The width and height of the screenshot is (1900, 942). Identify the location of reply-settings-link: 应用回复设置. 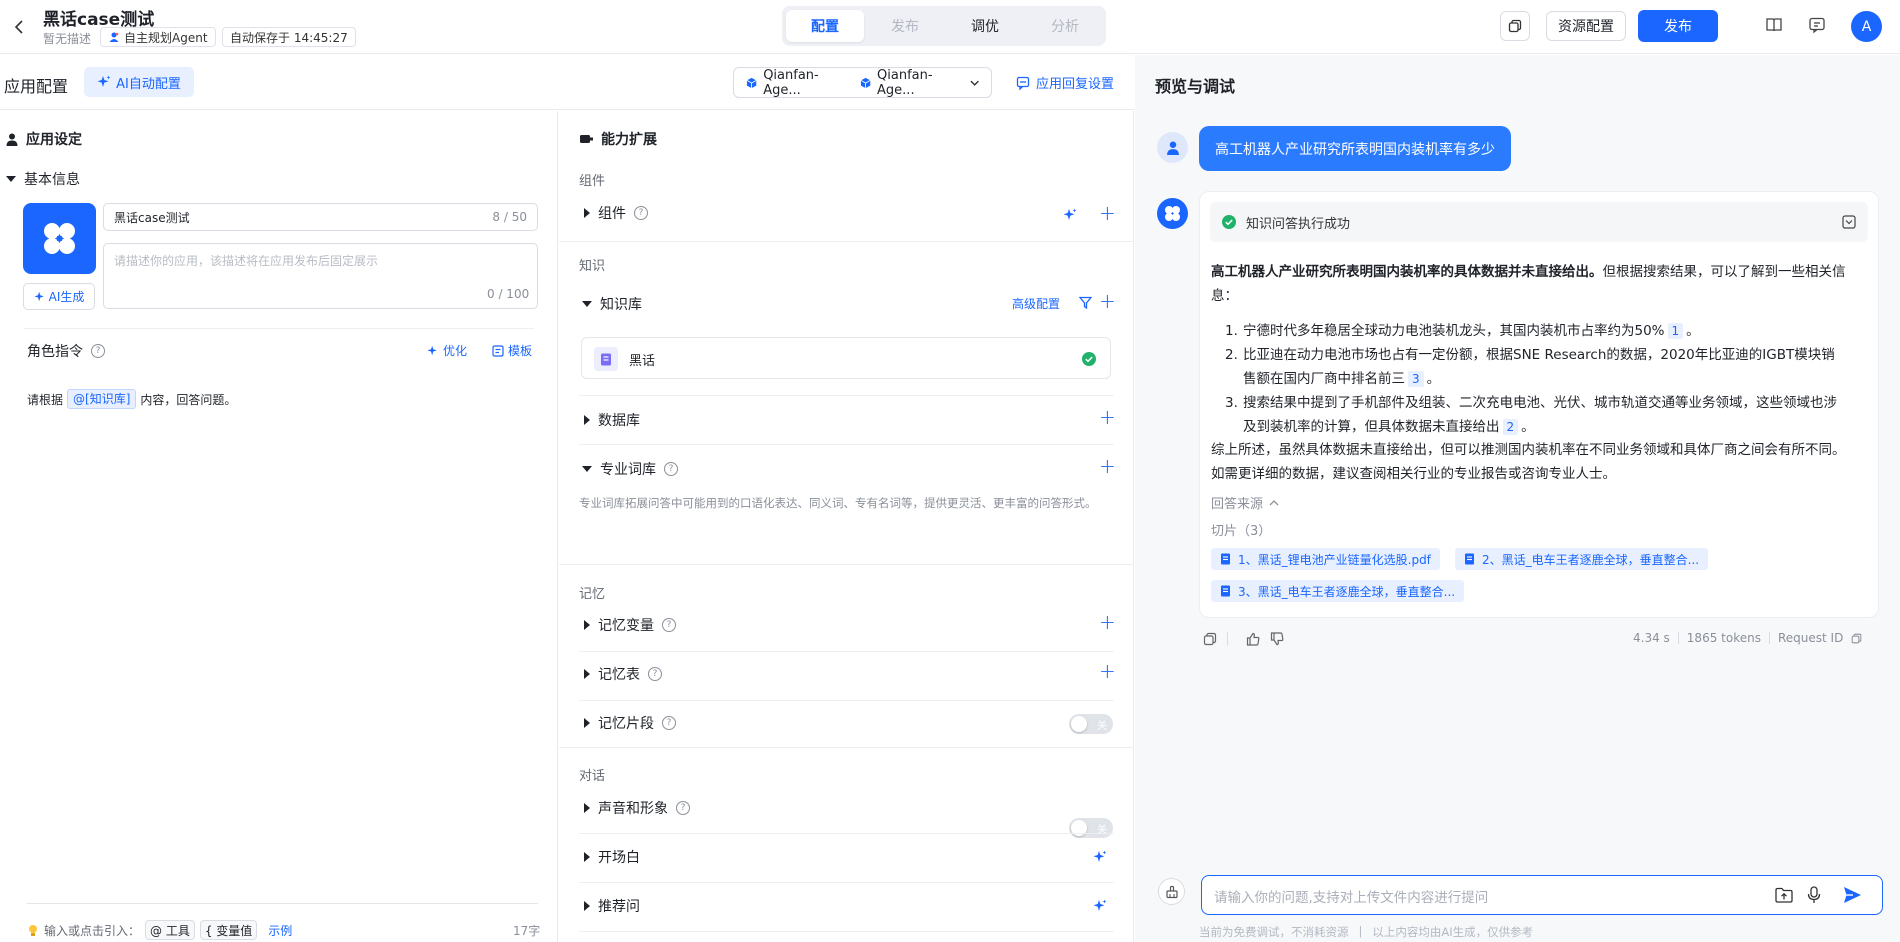
(1065, 82).